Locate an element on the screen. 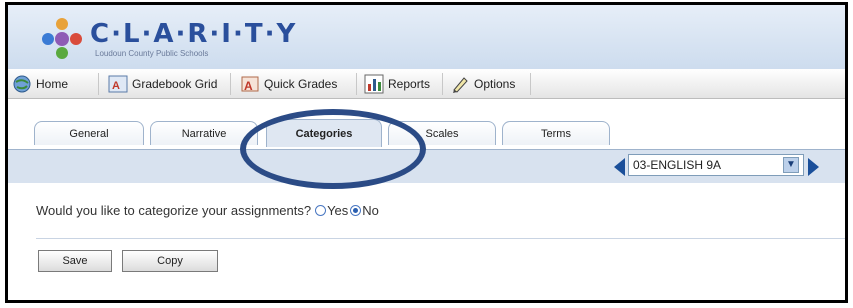 The image size is (853, 308). tab-terms: Terms is located at coordinates (556, 133).